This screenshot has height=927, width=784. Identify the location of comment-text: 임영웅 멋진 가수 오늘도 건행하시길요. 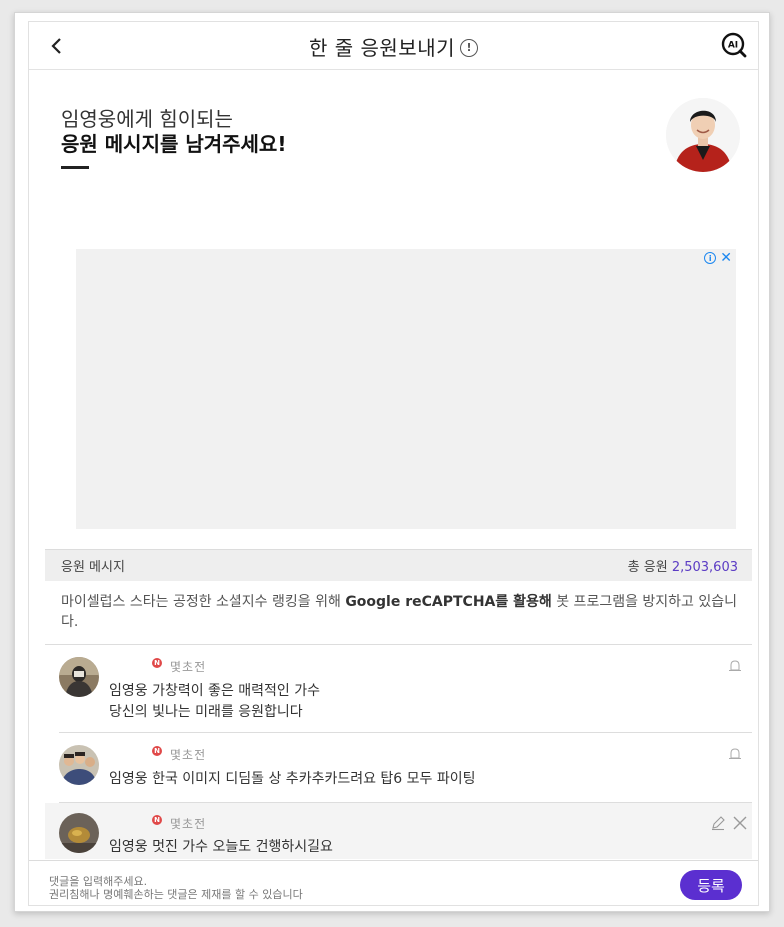
(221, 847).